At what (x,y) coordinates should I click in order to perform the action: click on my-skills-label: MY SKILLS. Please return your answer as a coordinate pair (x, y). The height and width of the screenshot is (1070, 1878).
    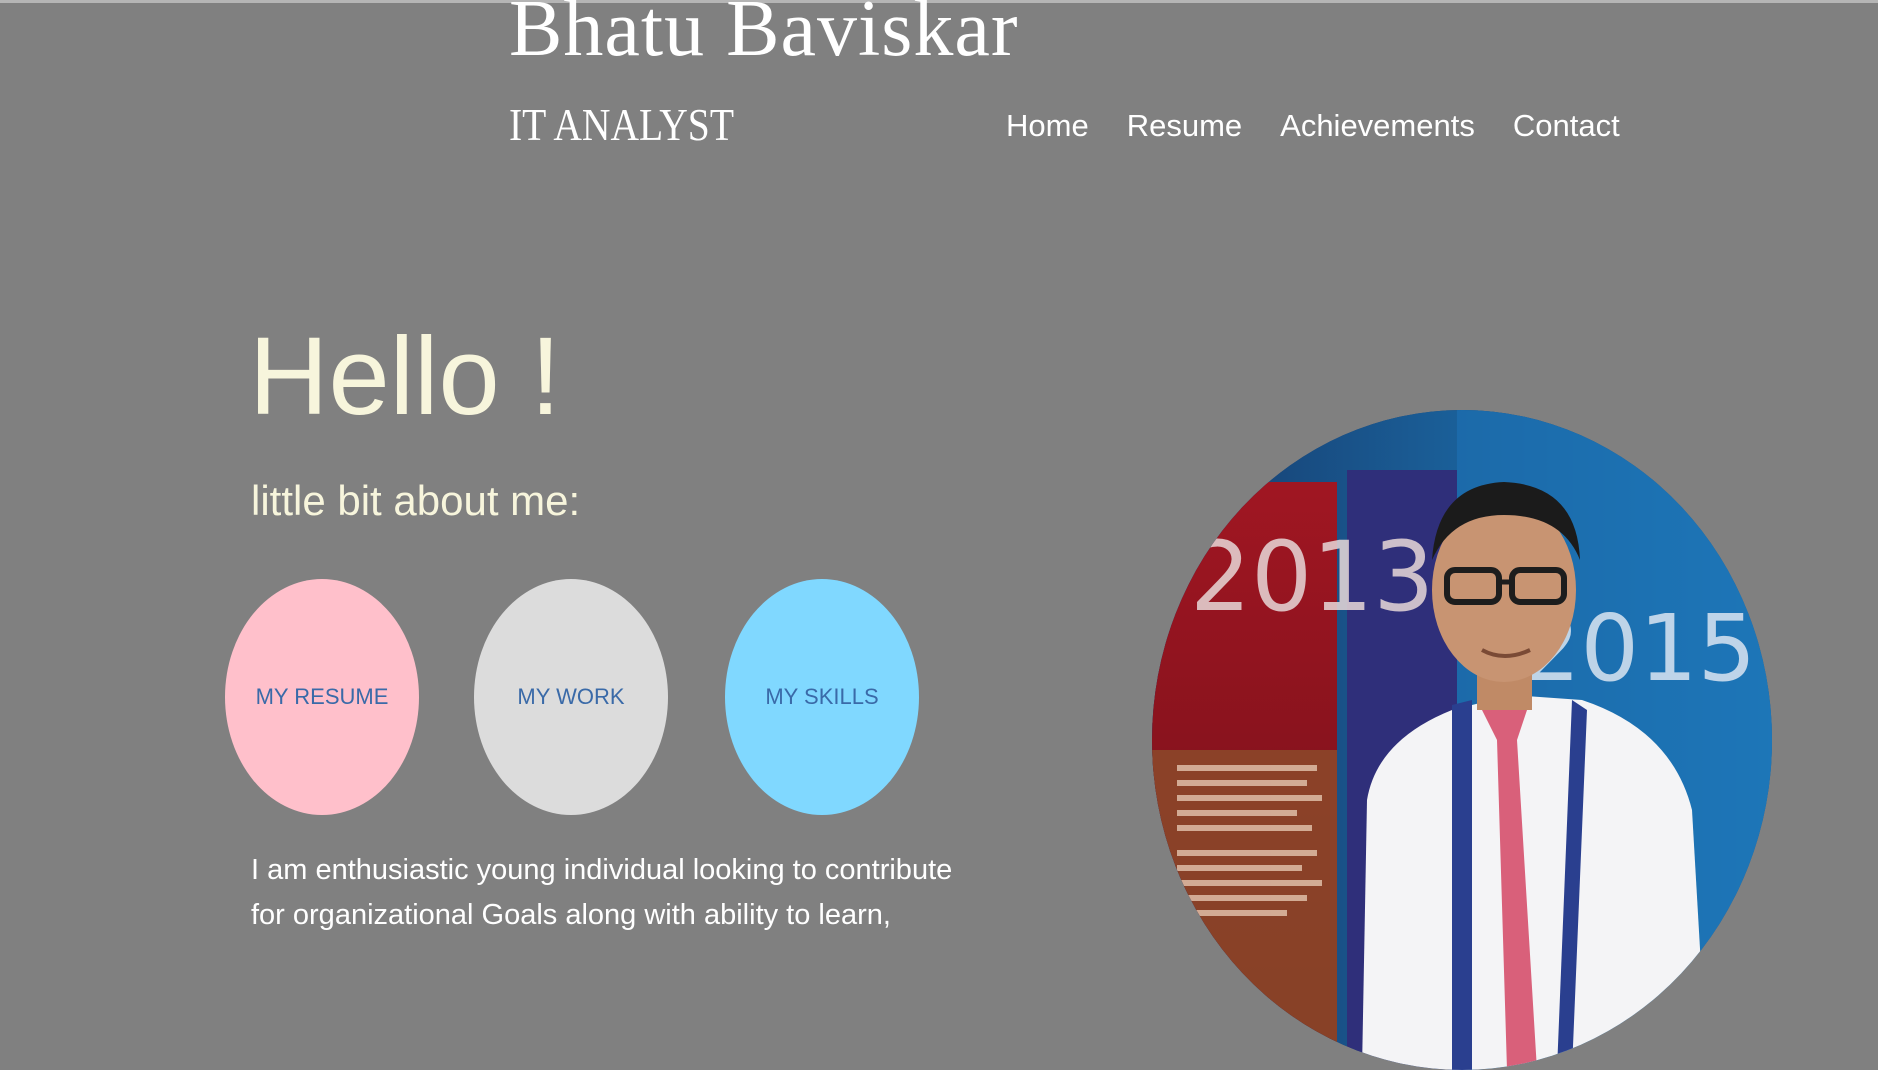
    Looking at the image, I should click on (822, 696).